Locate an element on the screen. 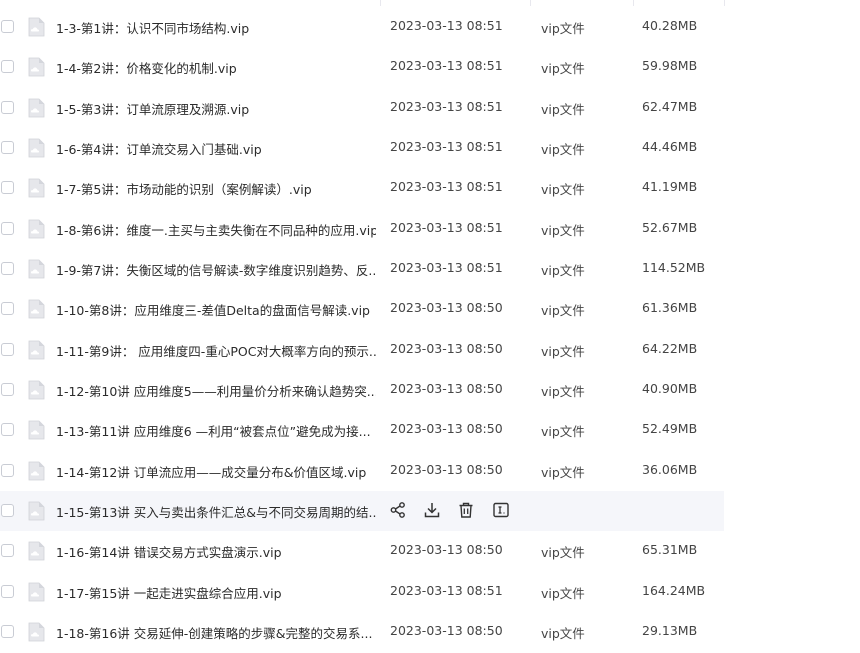 Image resolution: width=860 pixels, height=653 pixels. file-size: 65.31MB is located at coordinates (670, 550).